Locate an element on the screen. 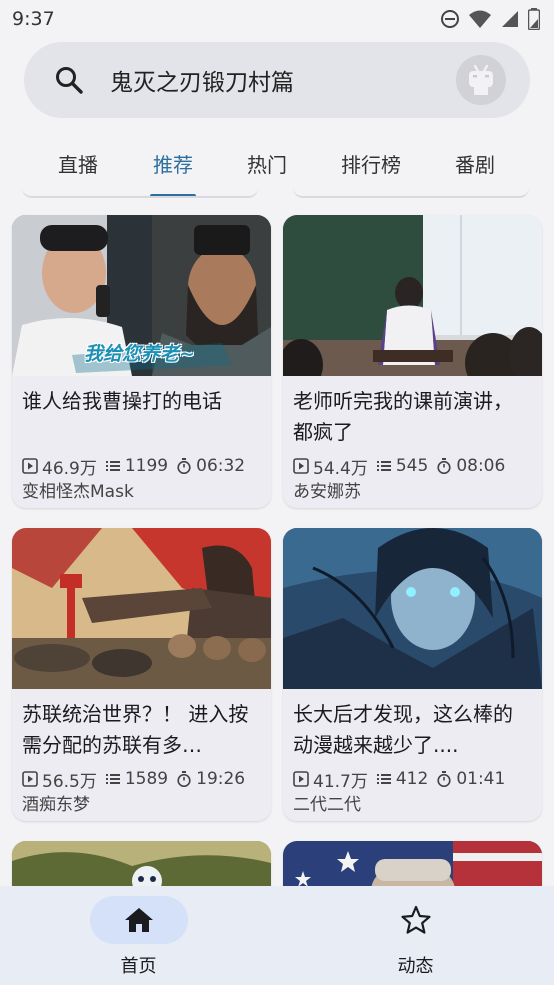 The width and height of the screenshot is (554, 985). home-icon is located at coordinates (138, 920).